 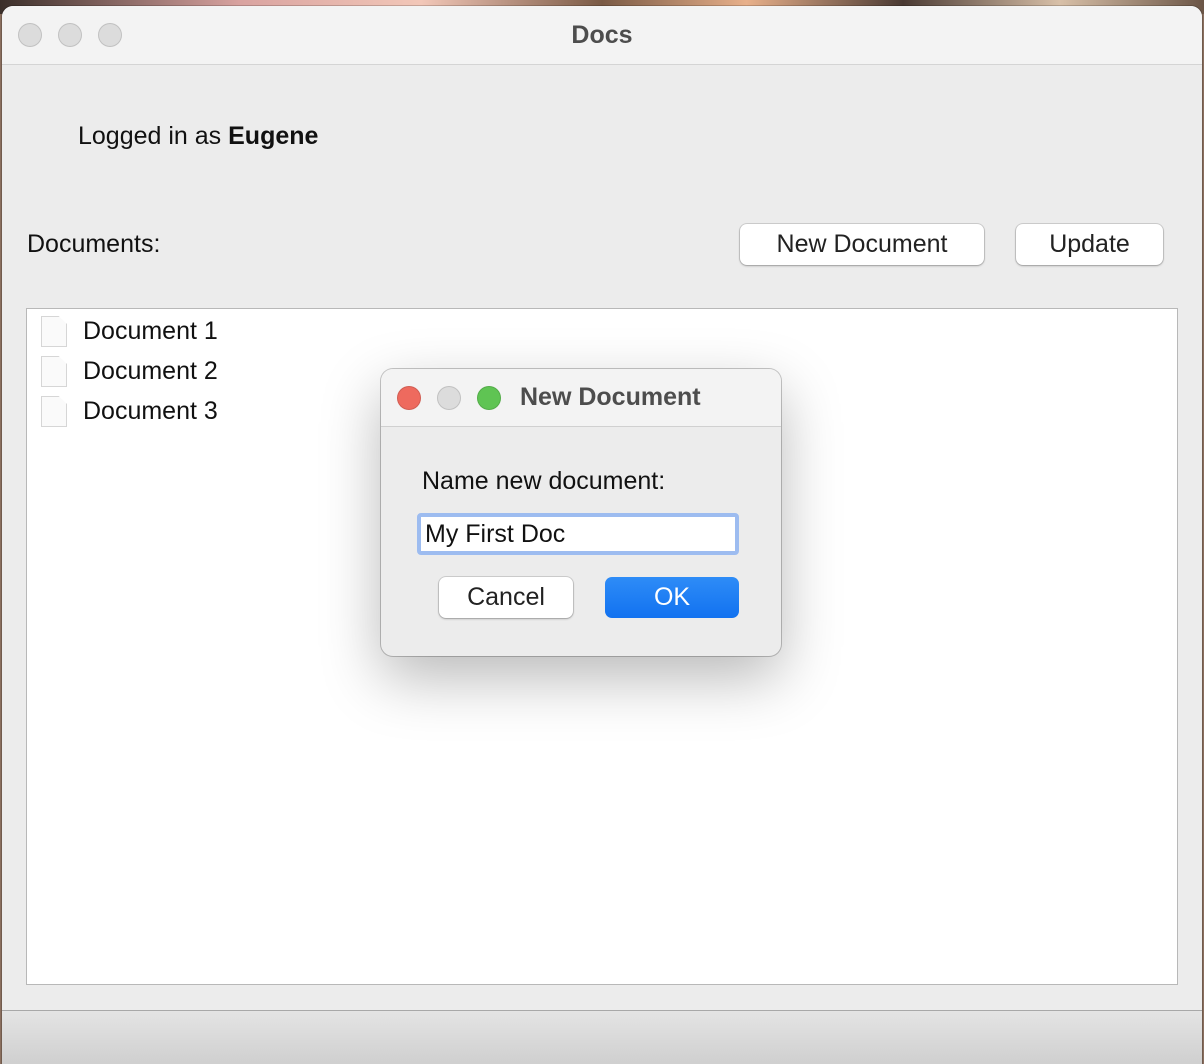 I want to click on dialog-zoom-button, so click(x=489, y=398).